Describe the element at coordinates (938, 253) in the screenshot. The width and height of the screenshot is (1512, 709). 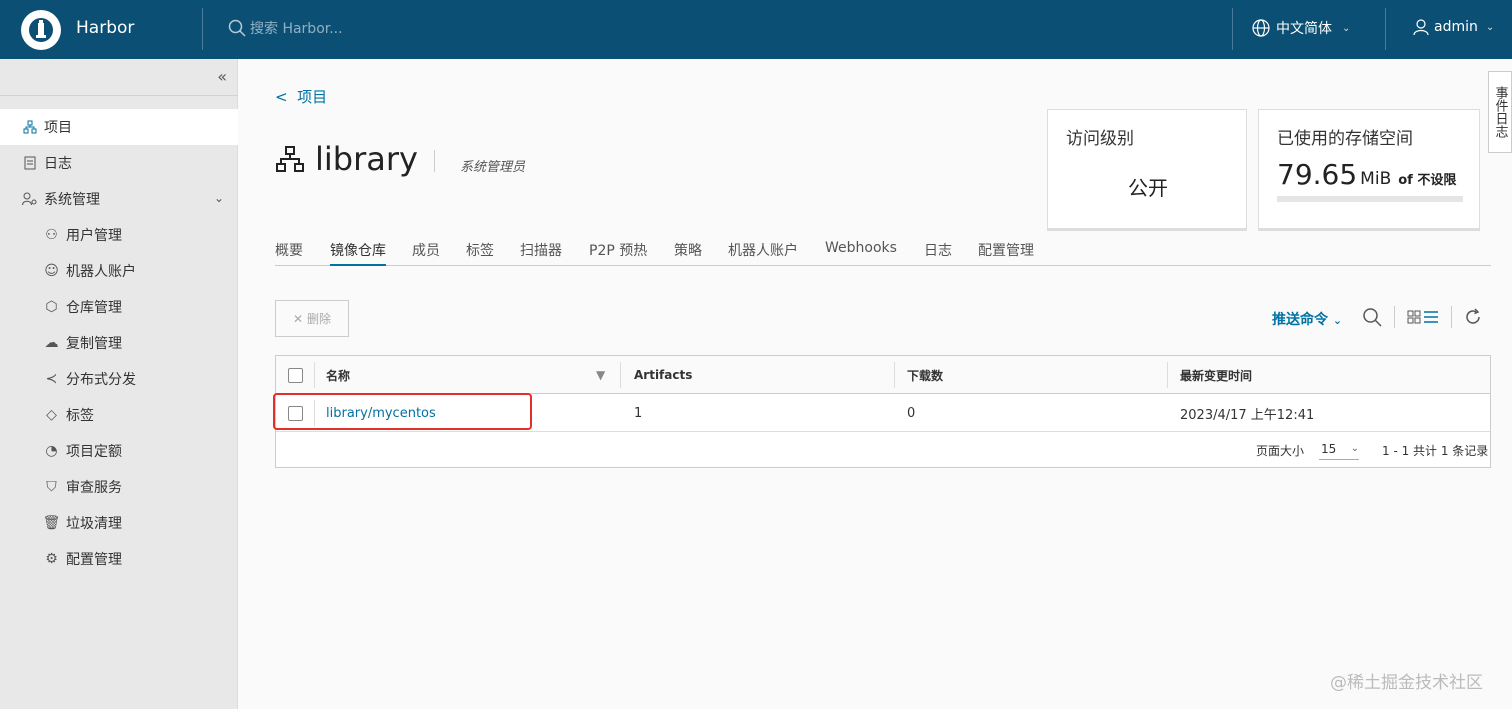
I see `tab-logs: 日志` at that location.